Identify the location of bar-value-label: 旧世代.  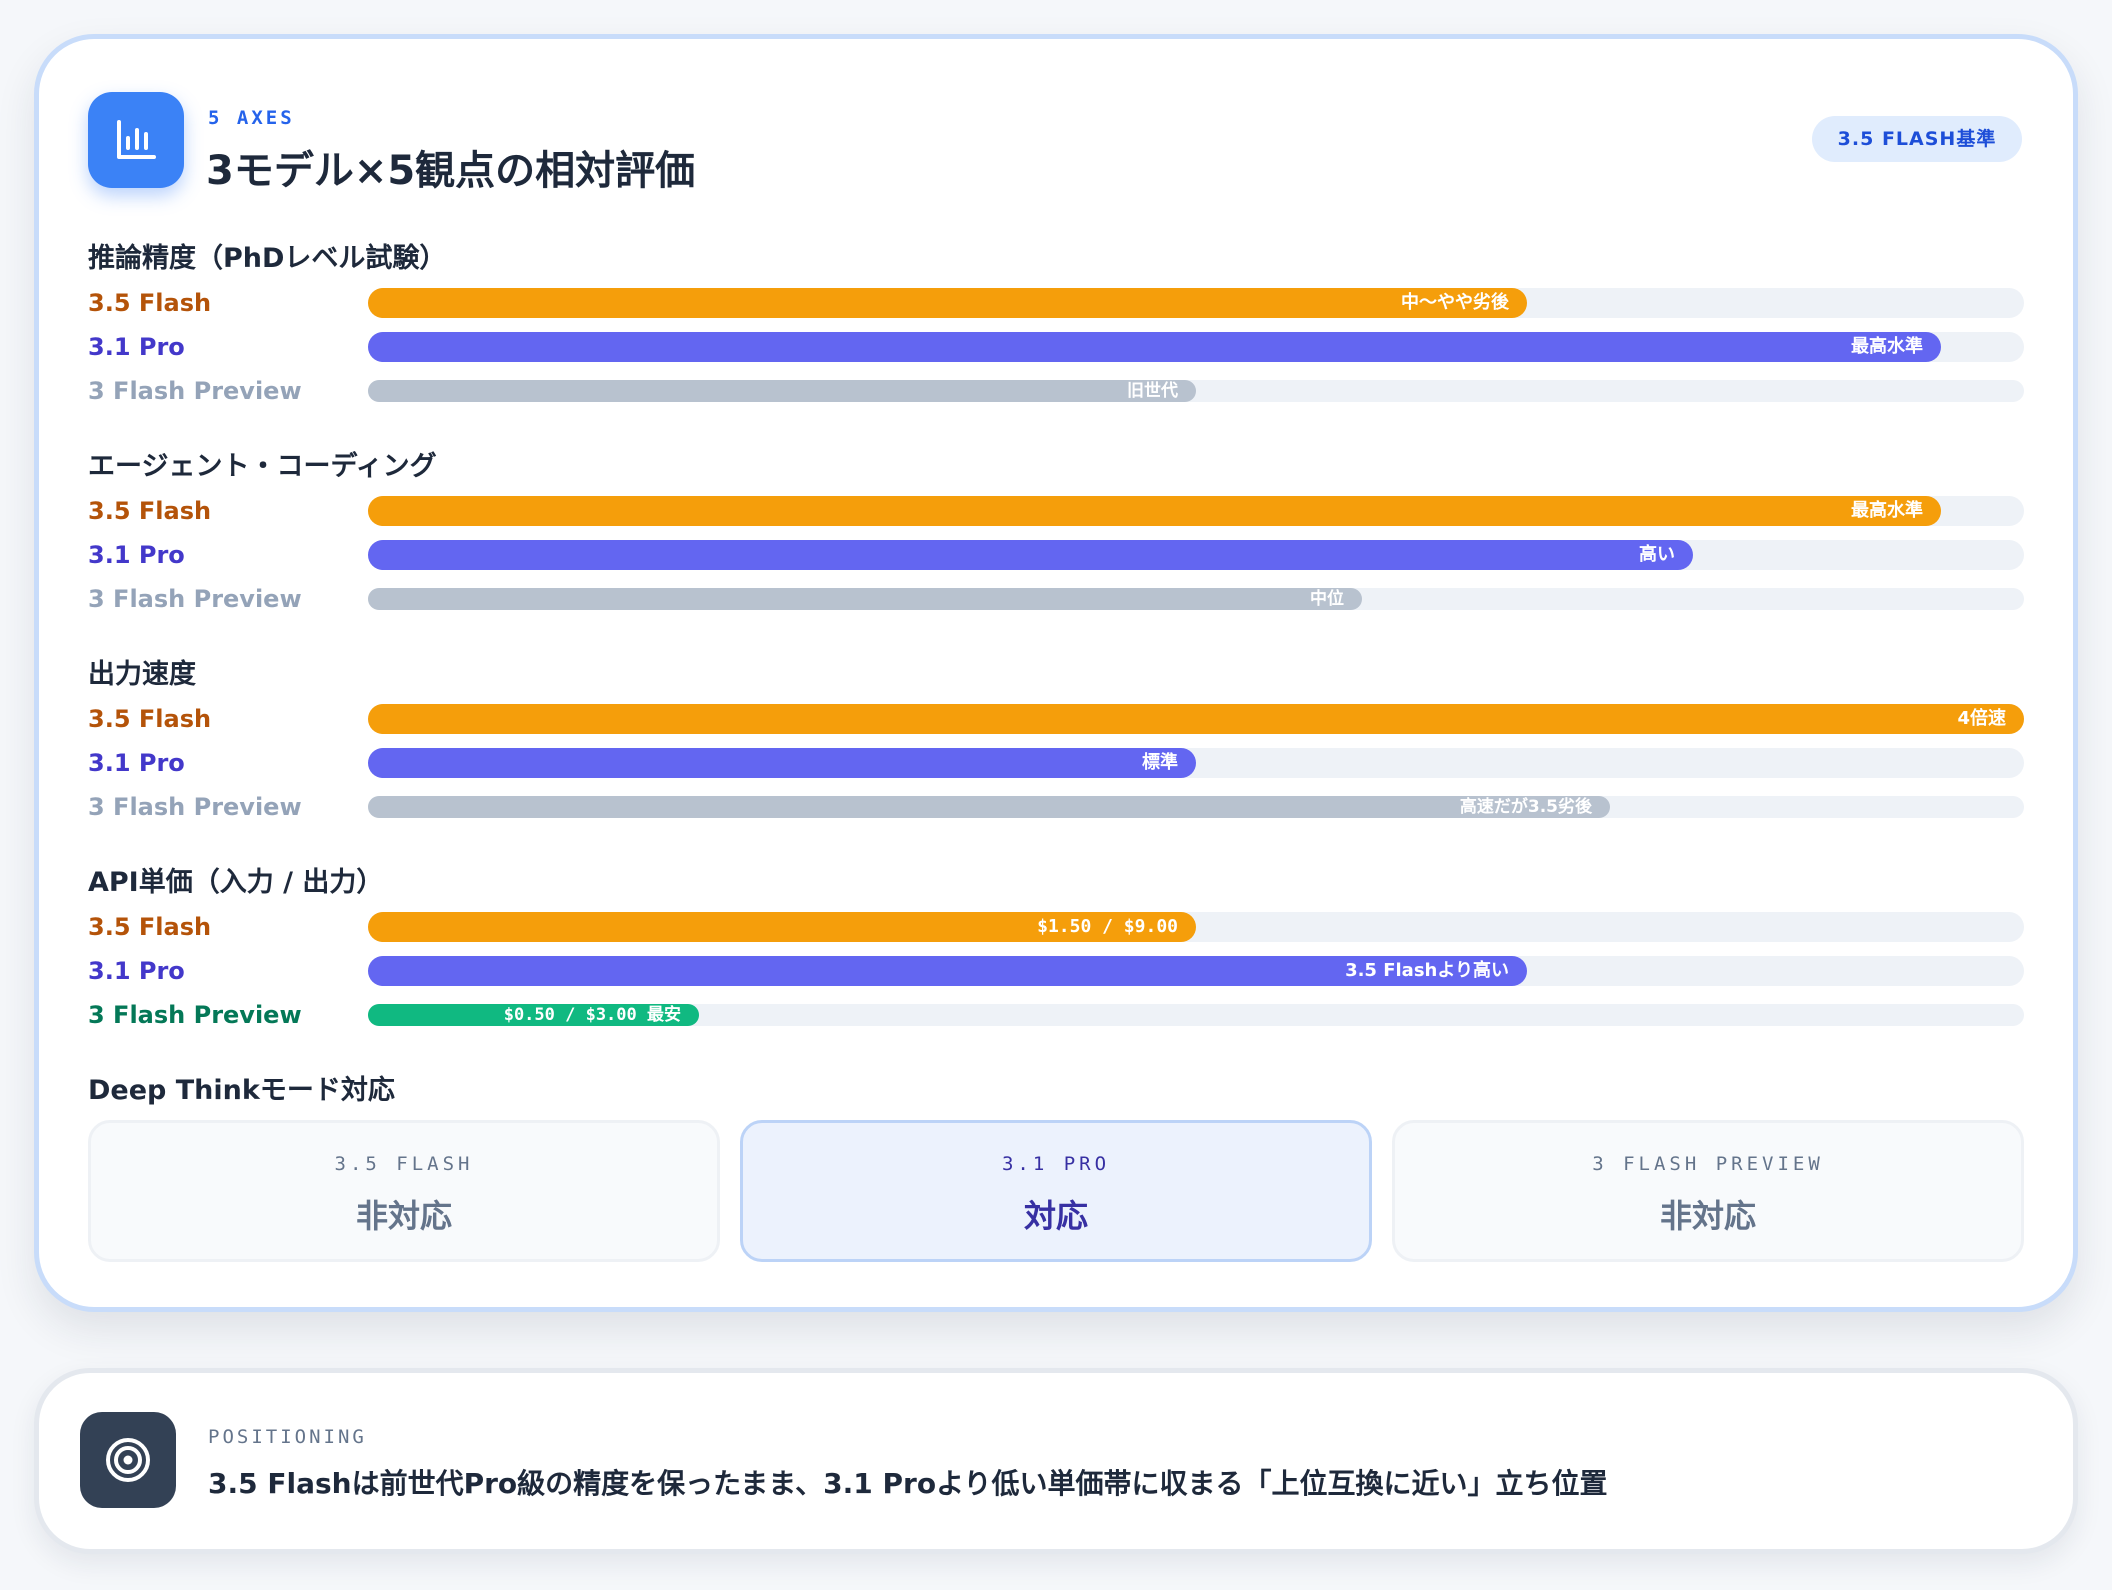
(1152, 391).